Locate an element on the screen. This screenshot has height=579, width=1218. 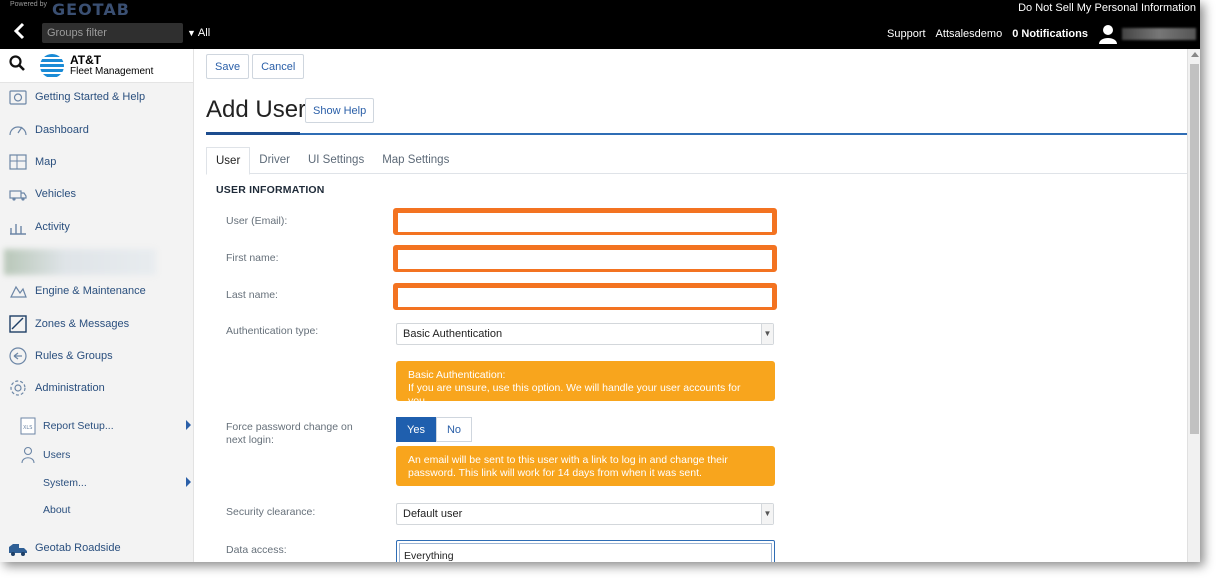
sidebar-item-label: Rules & Groups is located at coordinates (74, 356).